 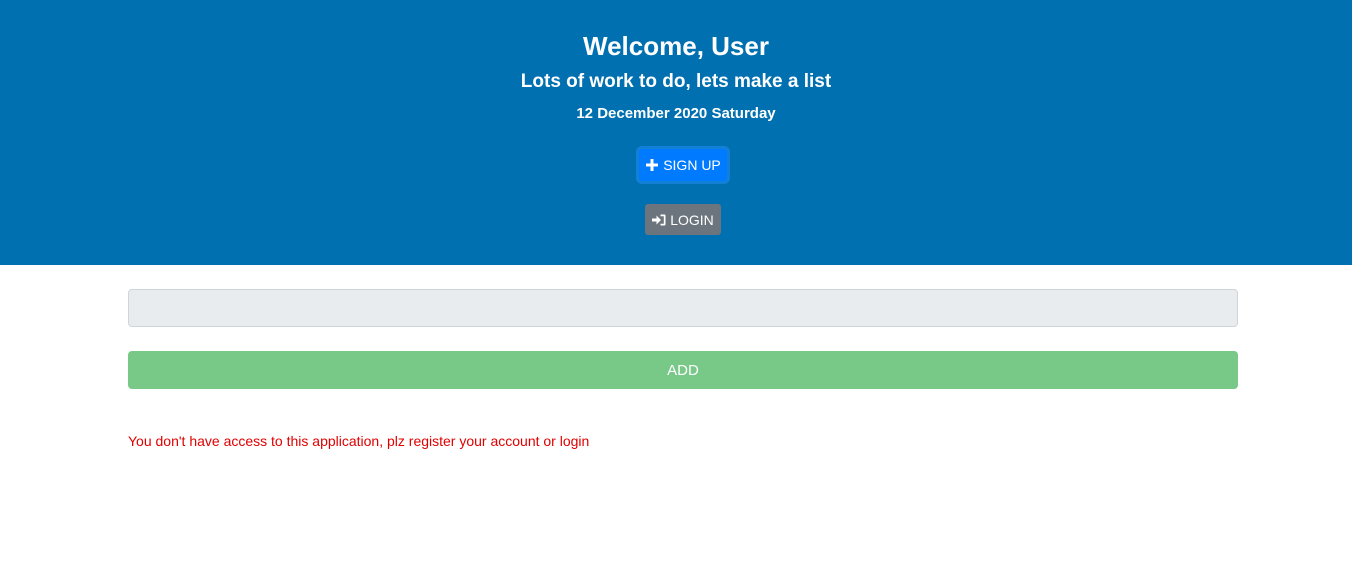 I want to click on sign-in-icon, so click(x=659, y=220).